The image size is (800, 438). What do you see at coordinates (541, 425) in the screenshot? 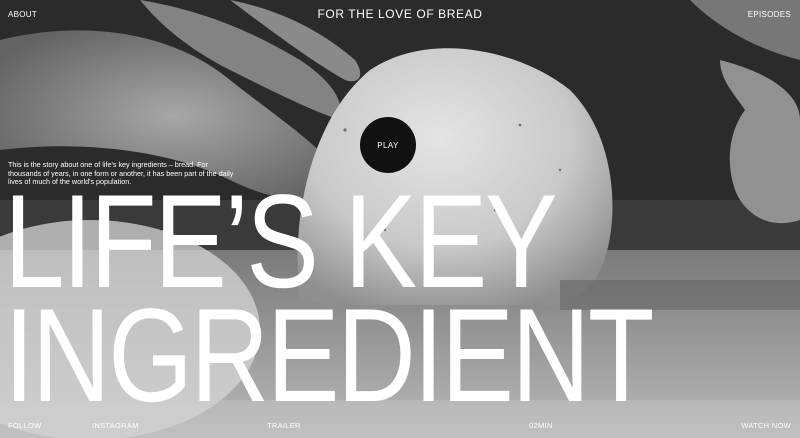
I see `duration-label: 02MIN` at bounding box center [541, 425].